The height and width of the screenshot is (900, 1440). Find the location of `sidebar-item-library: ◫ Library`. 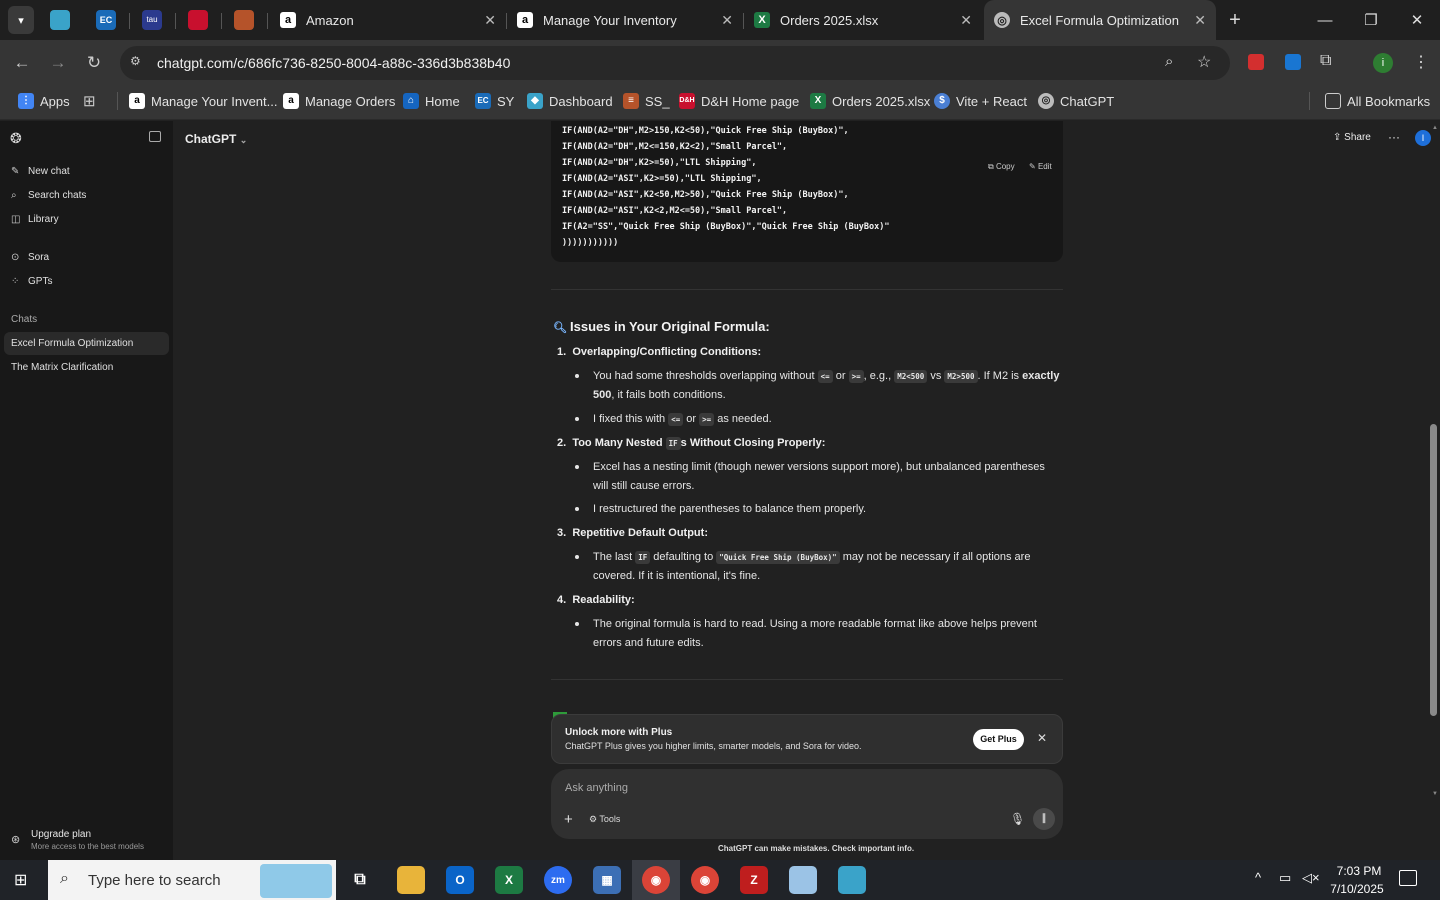

sidebar-item-library: ◫ Library is located at coordinates (35, 219).